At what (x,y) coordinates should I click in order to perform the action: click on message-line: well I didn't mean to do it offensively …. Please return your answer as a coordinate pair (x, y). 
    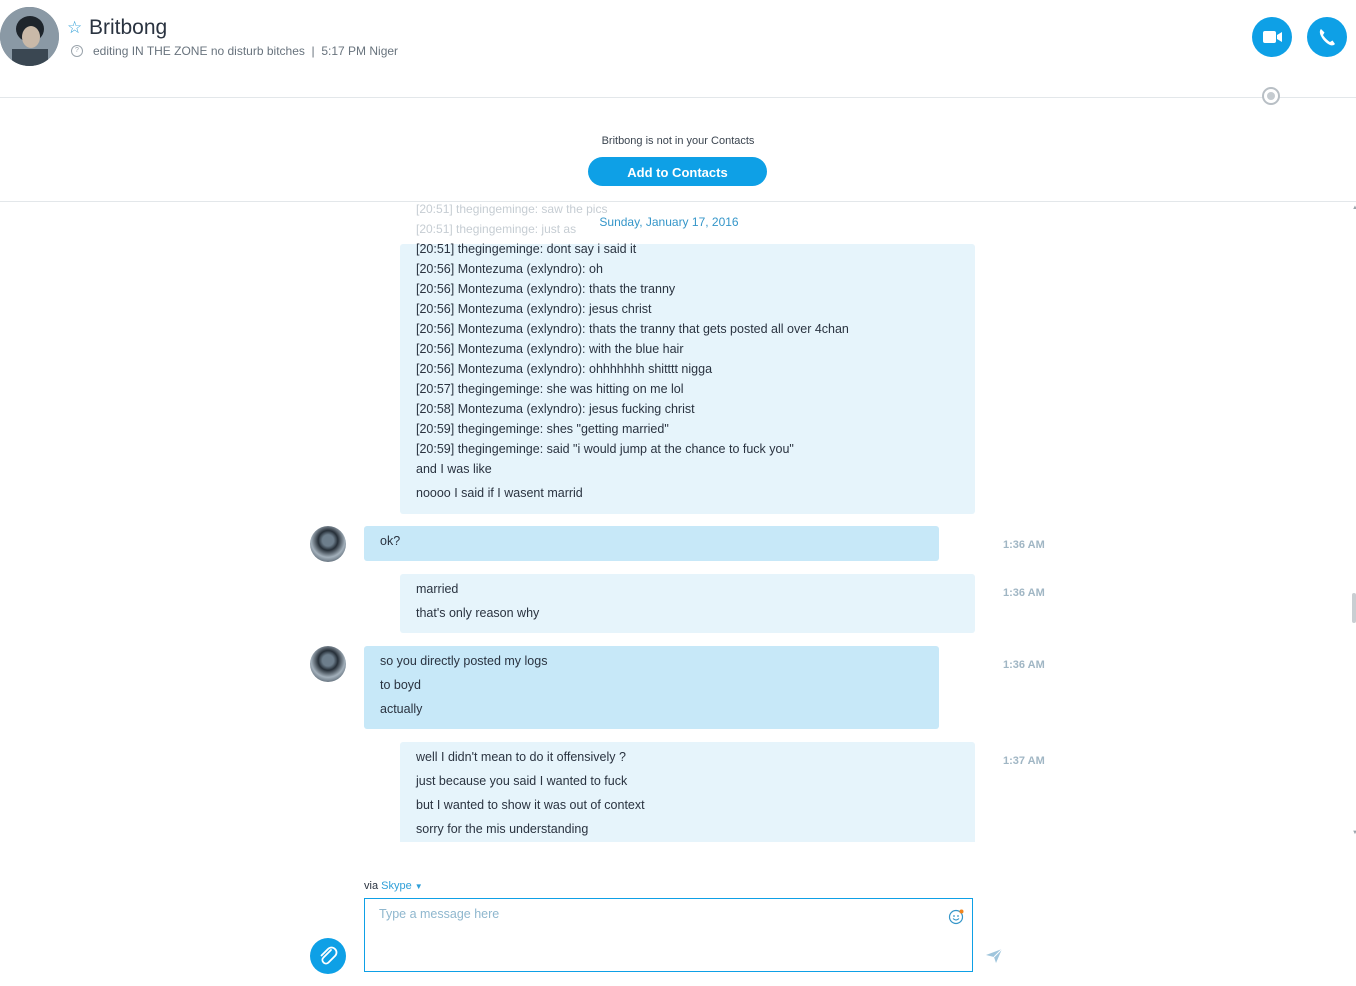
    Looking at the image, I should click on (521, 757).